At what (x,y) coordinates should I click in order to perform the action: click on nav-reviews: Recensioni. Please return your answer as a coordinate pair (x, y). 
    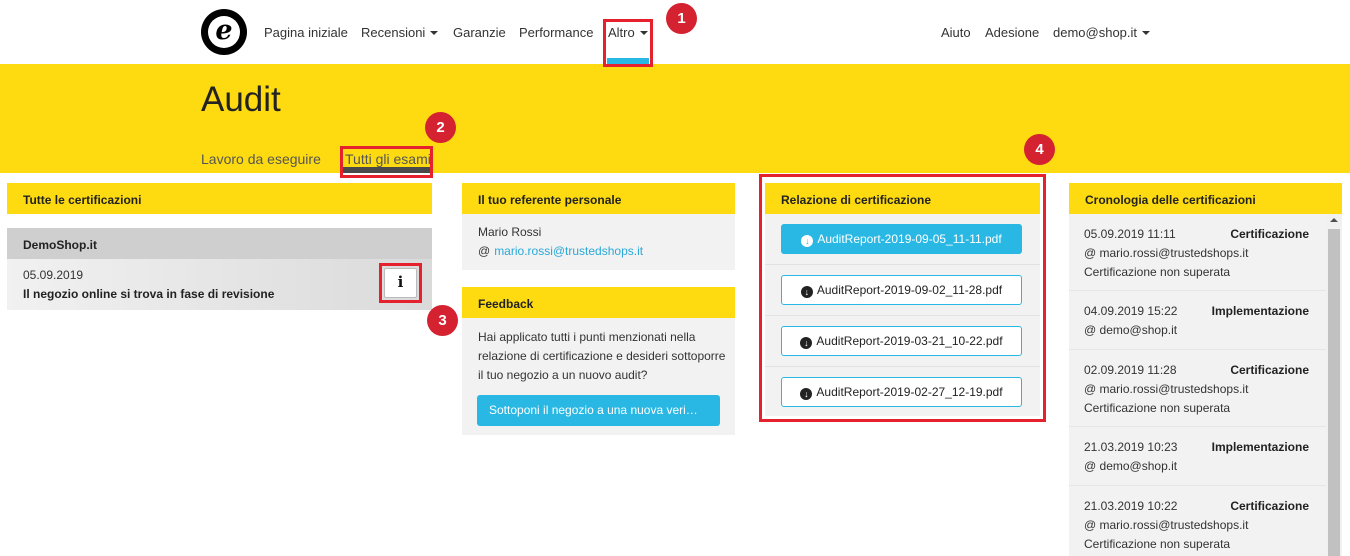
    Looking at the image, I should click on (400, 32).